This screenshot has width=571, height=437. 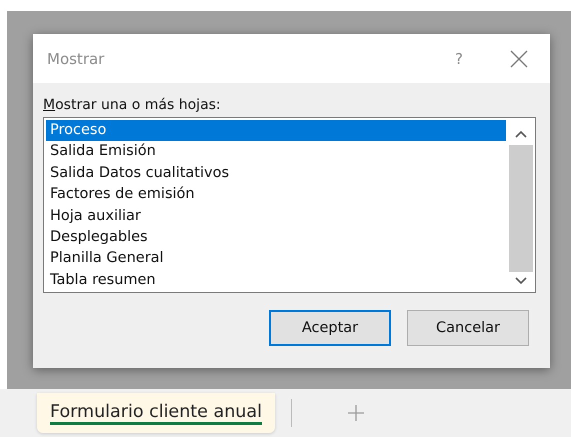 What do you see at coordinates (276, 216) in the screenshot?
I see `list-item: Hoja auxiliar` at bounding box center [276, 216].